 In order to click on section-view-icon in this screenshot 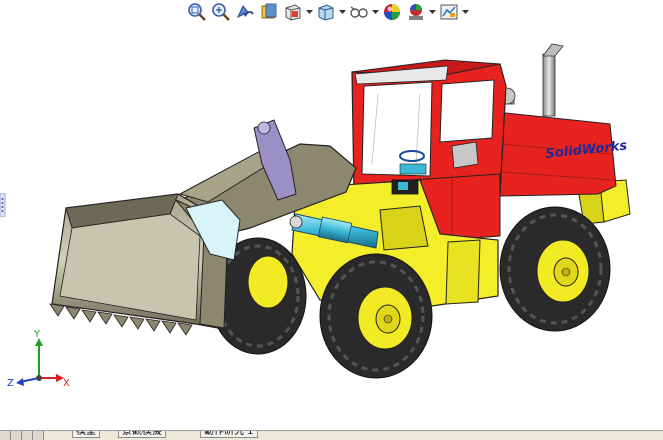, I will do `click(269, 11)`.